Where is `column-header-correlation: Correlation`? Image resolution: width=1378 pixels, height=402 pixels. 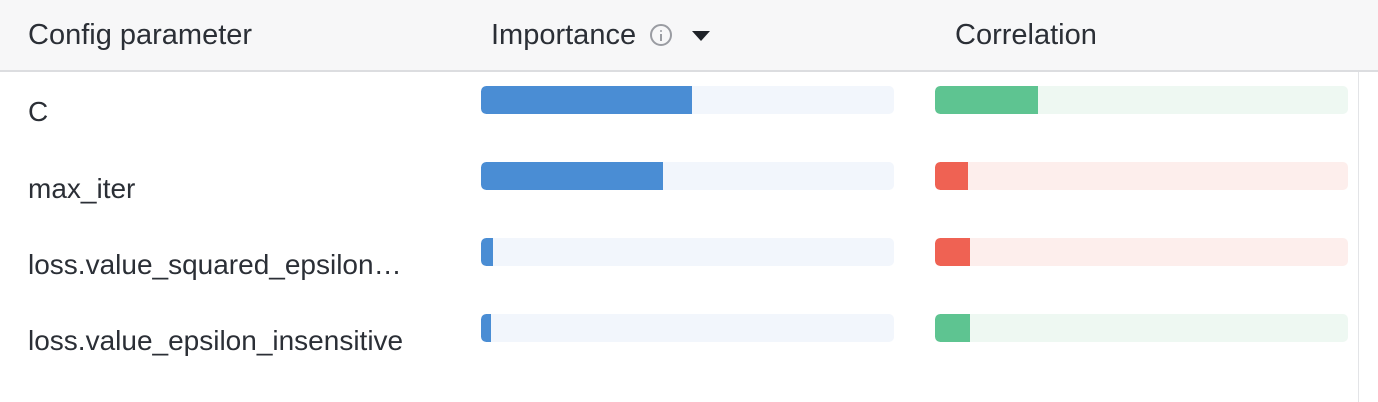
column-header-correlation: Correlation is located at coordinates (1026, 35).